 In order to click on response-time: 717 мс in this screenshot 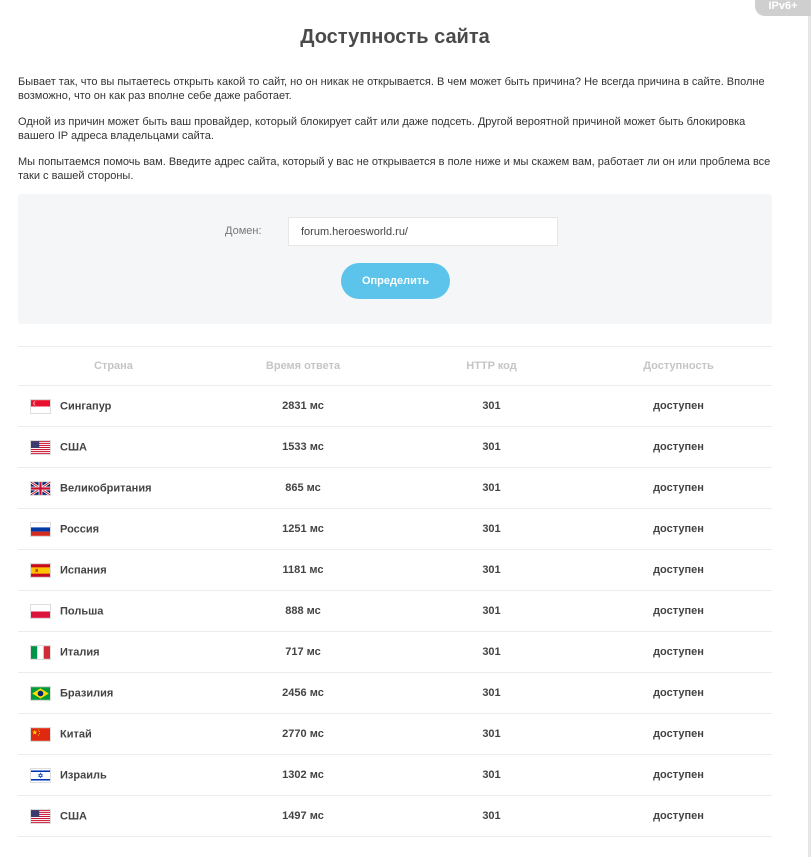, I will do `click(303, 652)`.